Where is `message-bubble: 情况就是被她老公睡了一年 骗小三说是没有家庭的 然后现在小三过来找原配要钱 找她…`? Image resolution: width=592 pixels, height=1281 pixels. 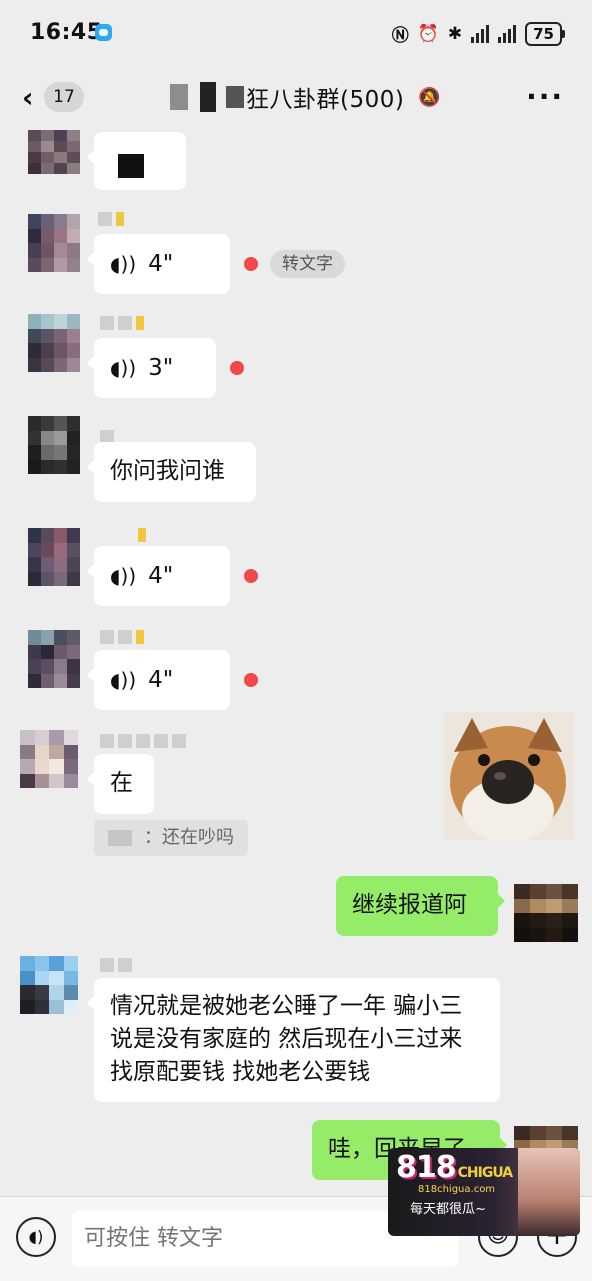
message-bubble: 情况就是被她老公睡了一年 骗小三说是没有家庭的 然后现在小三过来找原配要钱 找她… is located at coordinates (293, 1040).